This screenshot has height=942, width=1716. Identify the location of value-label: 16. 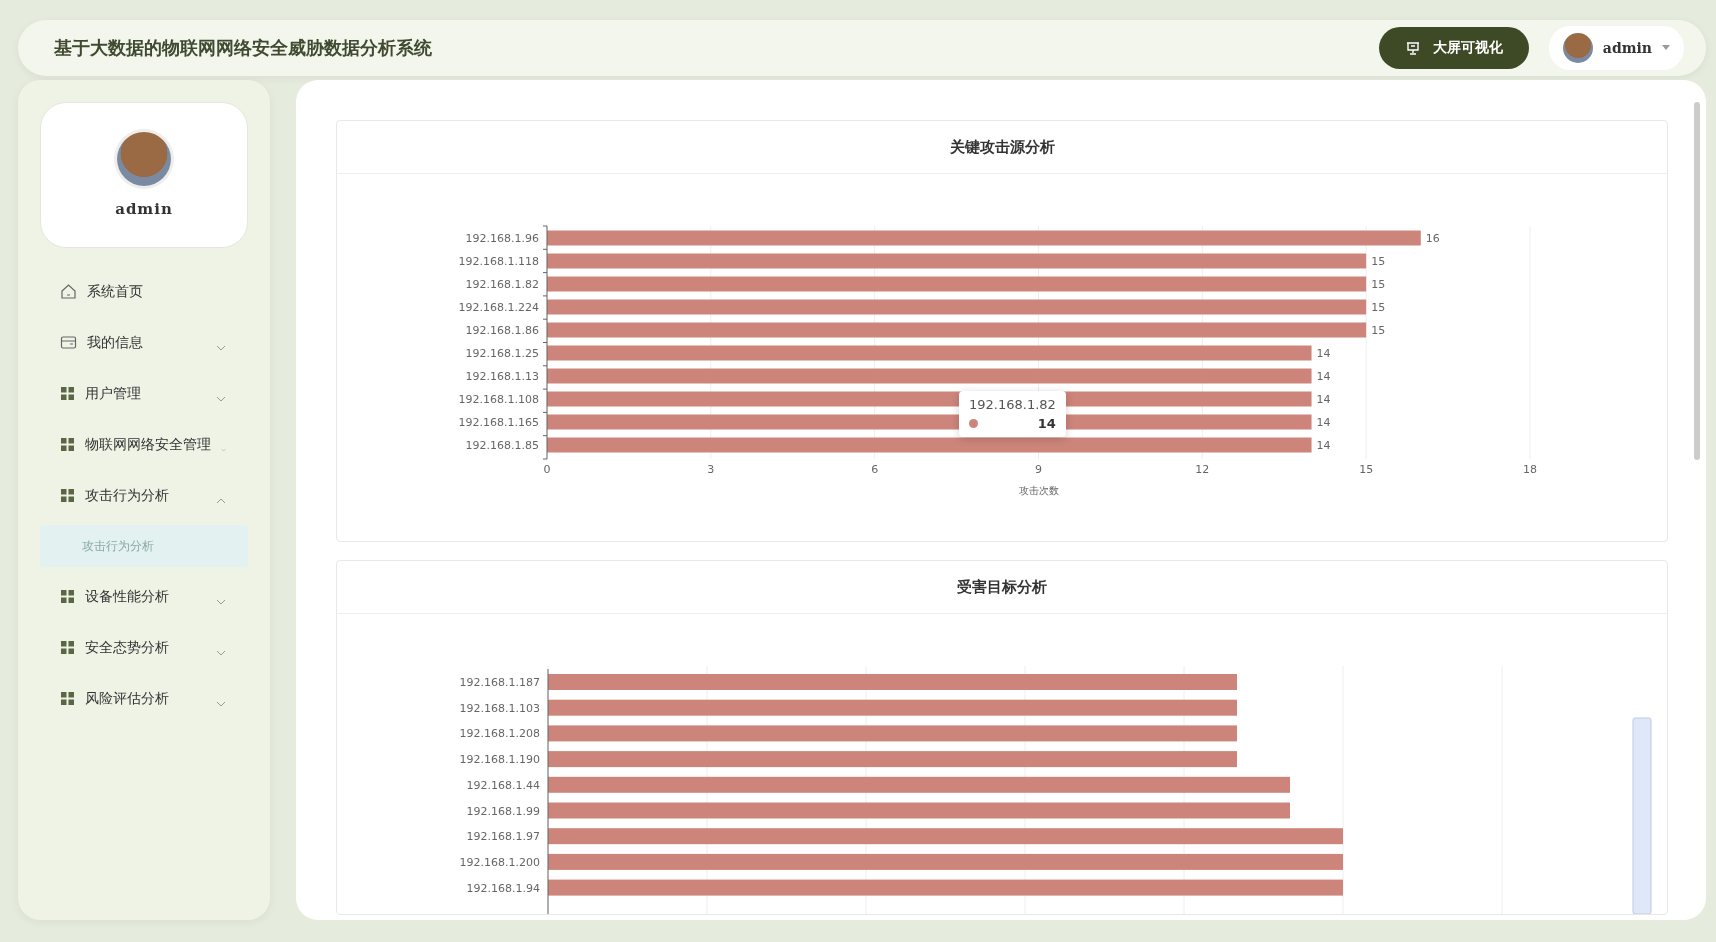
(1432, 238).